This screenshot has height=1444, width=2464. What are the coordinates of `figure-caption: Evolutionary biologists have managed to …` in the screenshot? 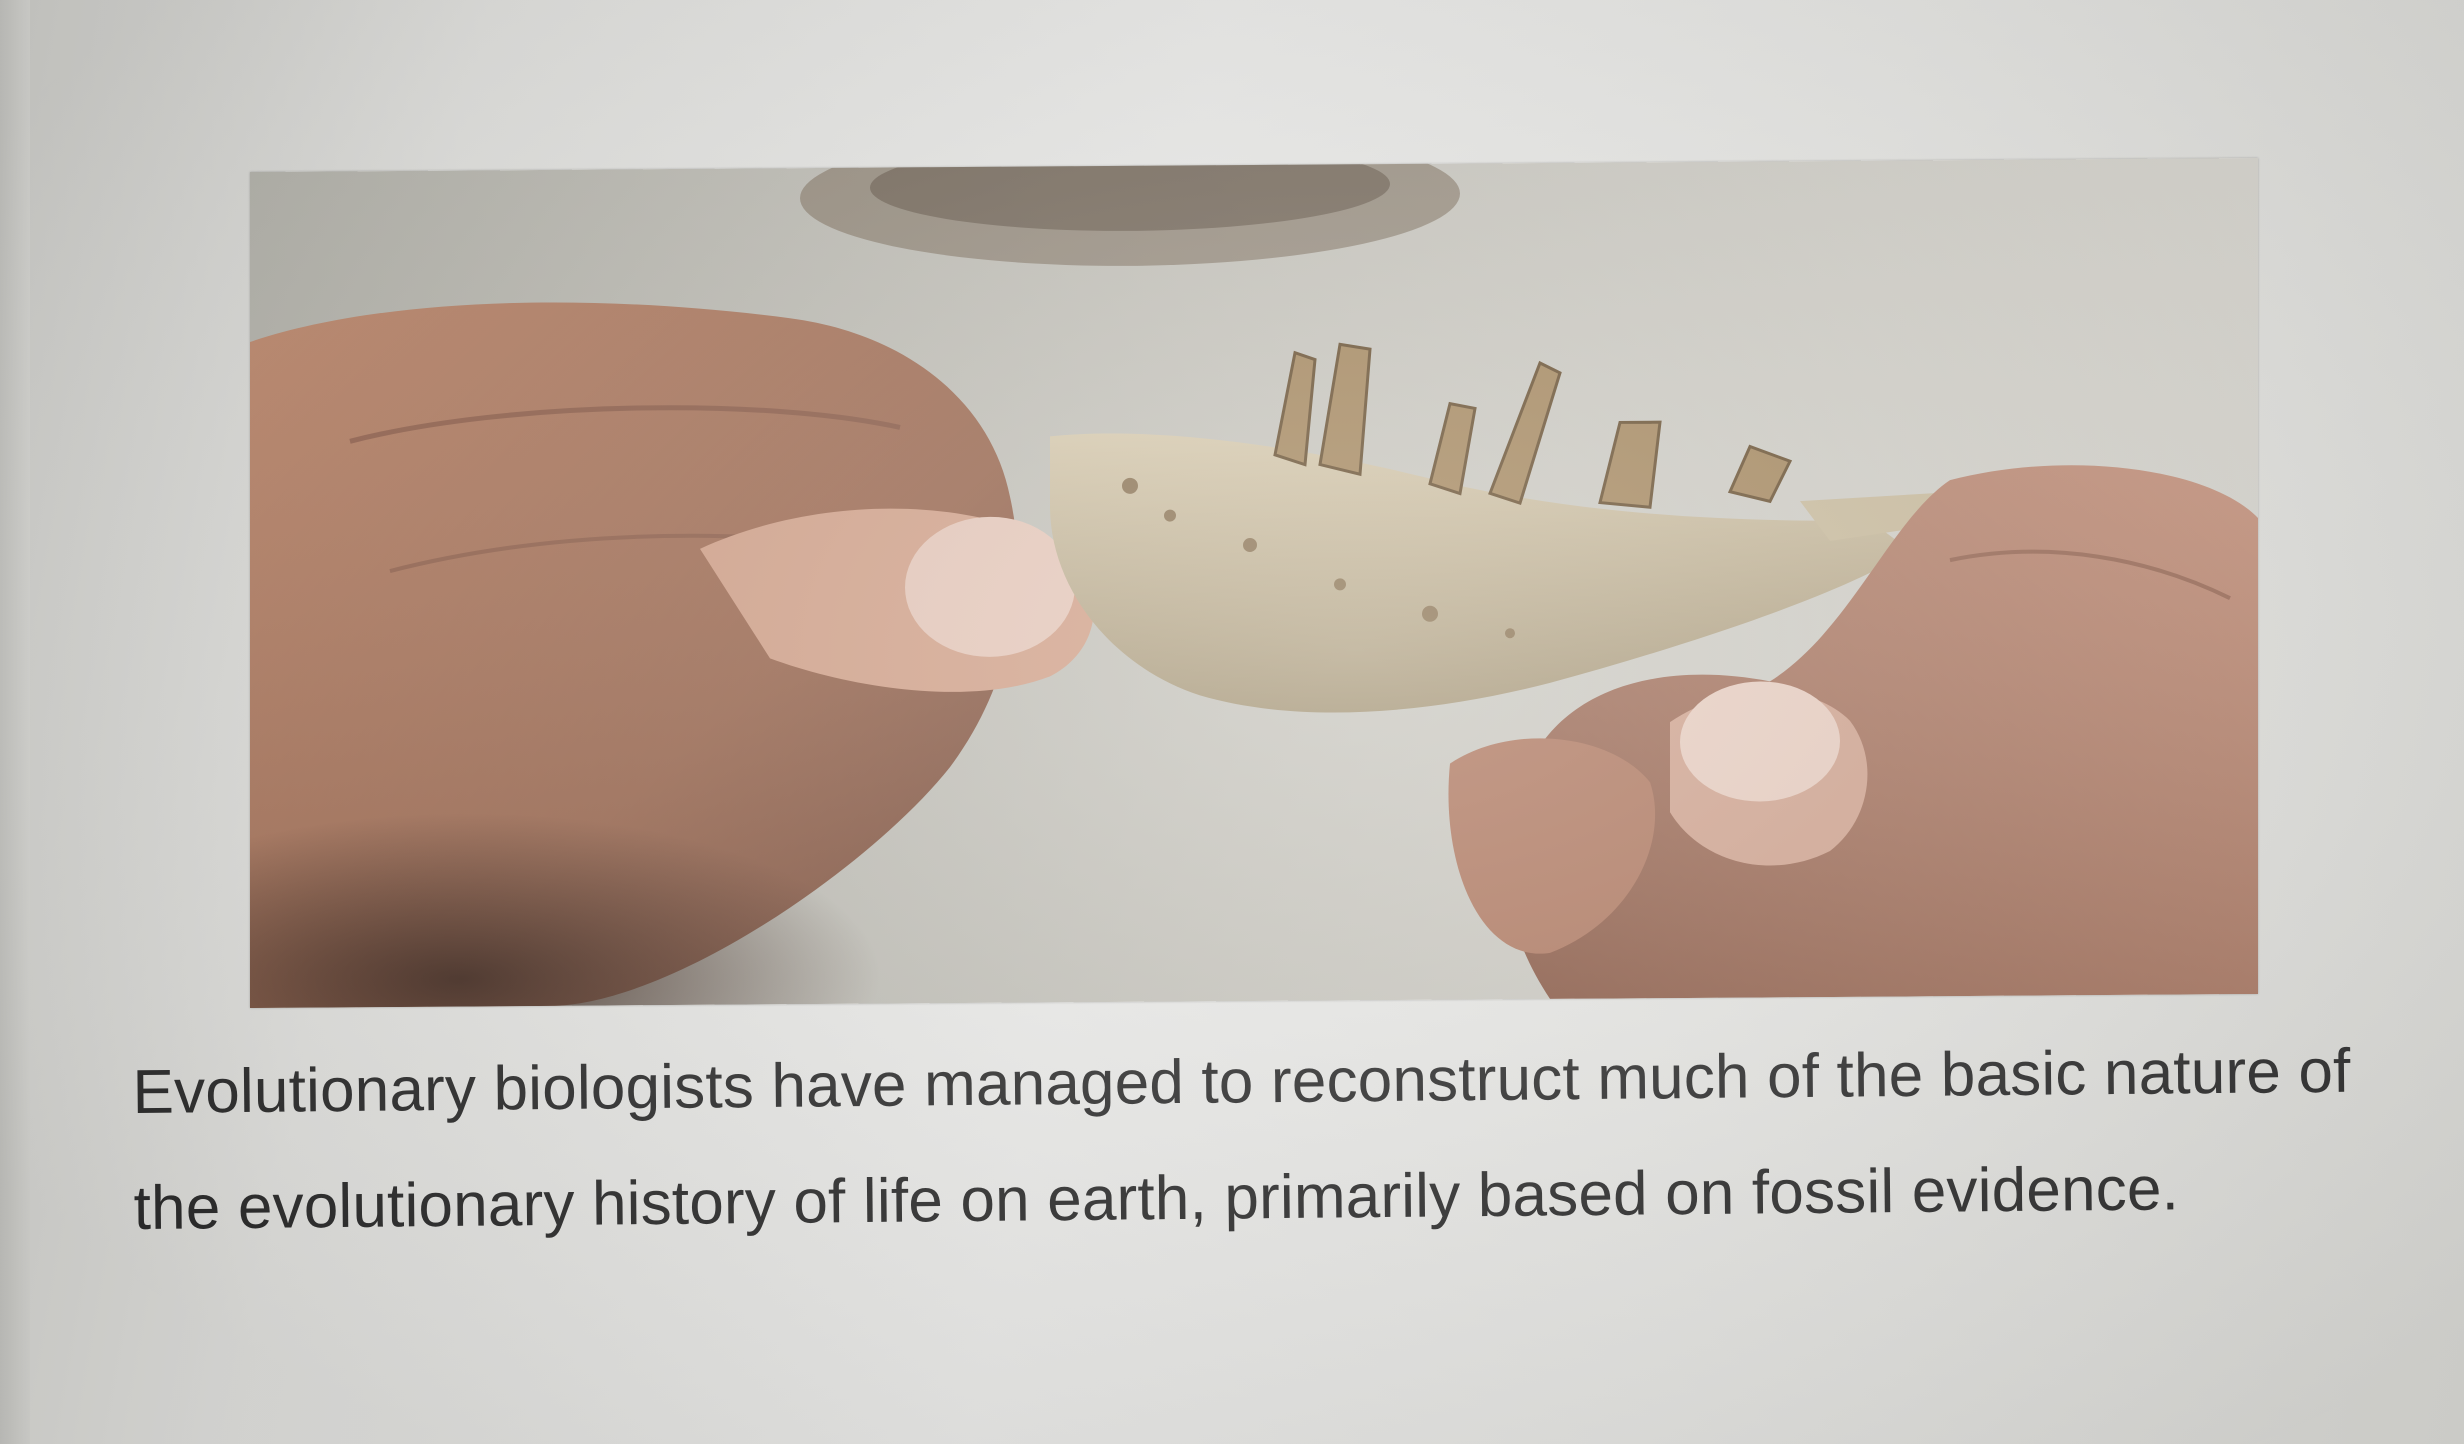 It's located at (1241, 1139).